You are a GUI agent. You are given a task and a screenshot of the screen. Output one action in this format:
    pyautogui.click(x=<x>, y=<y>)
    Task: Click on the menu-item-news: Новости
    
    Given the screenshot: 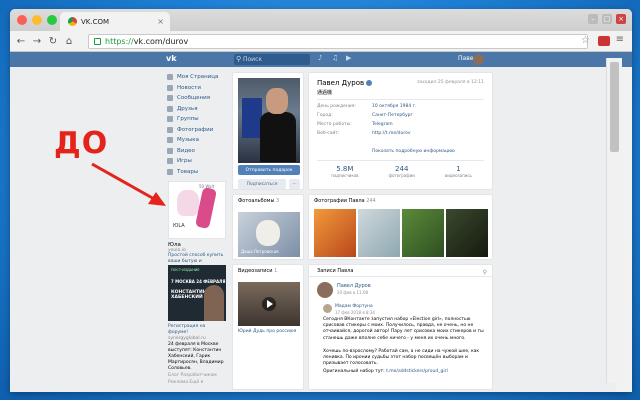 What is the action you would take?
    pyautogui.click(x=197, y=88)
    